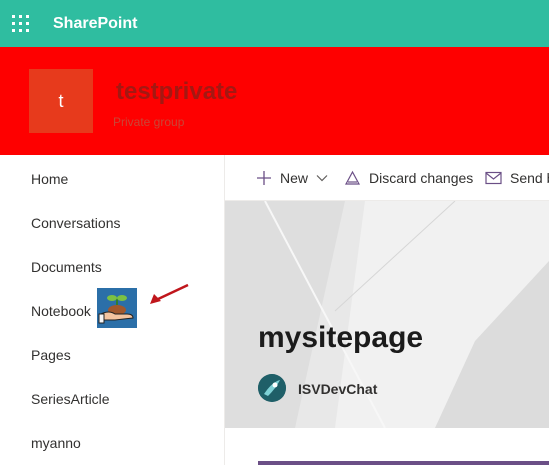 The height and width of the screenshot is (465, 549). Describe the element at coordinates (49, 179) in the screenshot. I see `nav-item-home: Home` at that location.